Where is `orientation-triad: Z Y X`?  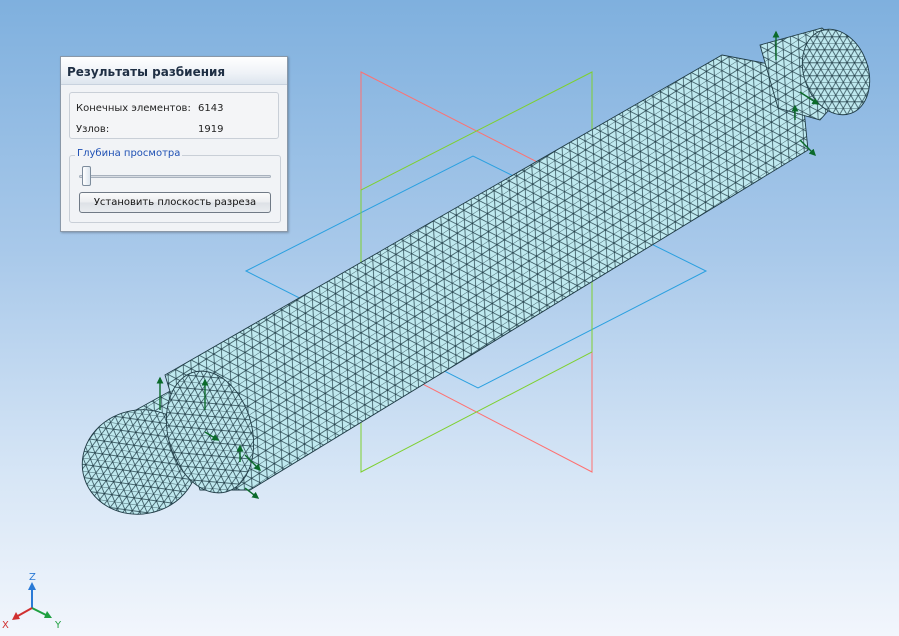 orientation-triad: Z Y X is located at coordinates (32, 601).